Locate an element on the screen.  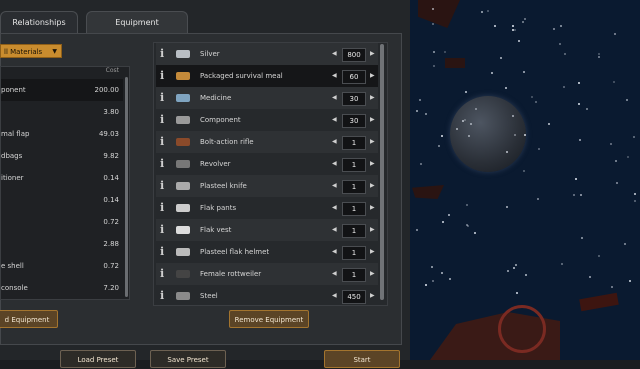
list-item: i Packaged survival meal ◀ 60 ▶ is located at coordinates (267, 76).